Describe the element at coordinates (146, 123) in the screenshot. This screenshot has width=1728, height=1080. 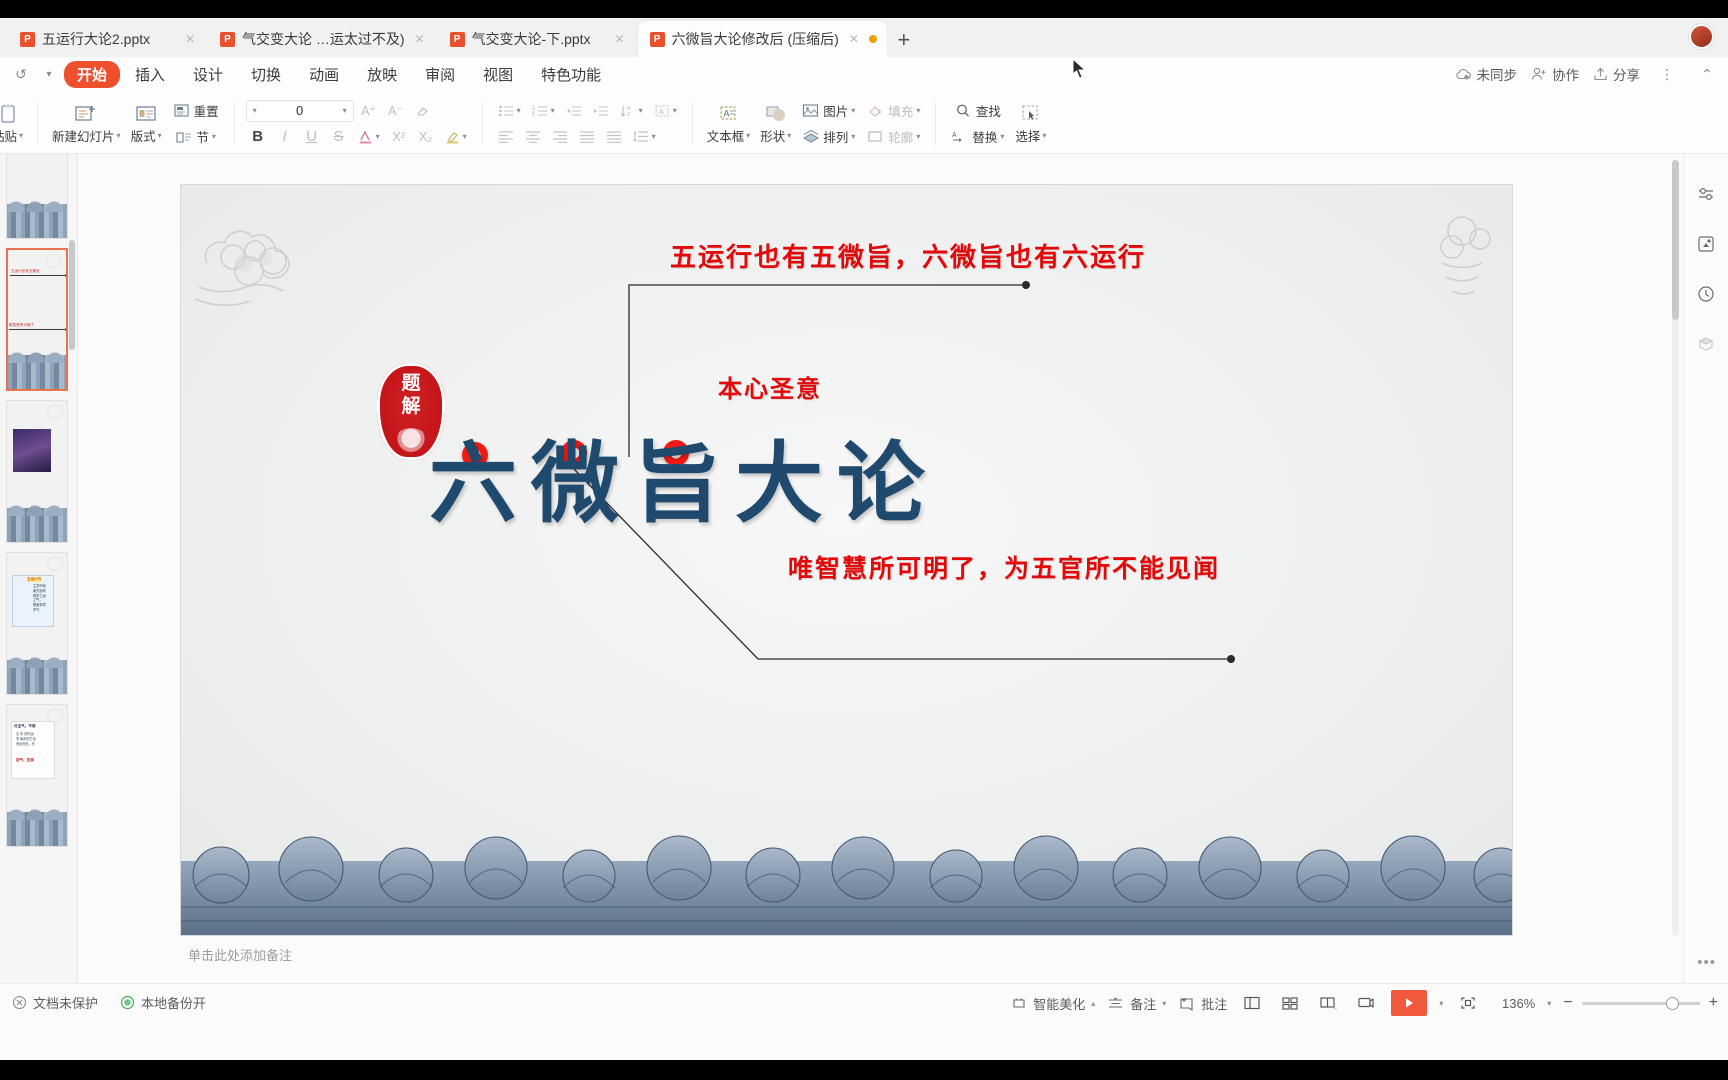
I see `layout-button: 版式 ▾` at that location.